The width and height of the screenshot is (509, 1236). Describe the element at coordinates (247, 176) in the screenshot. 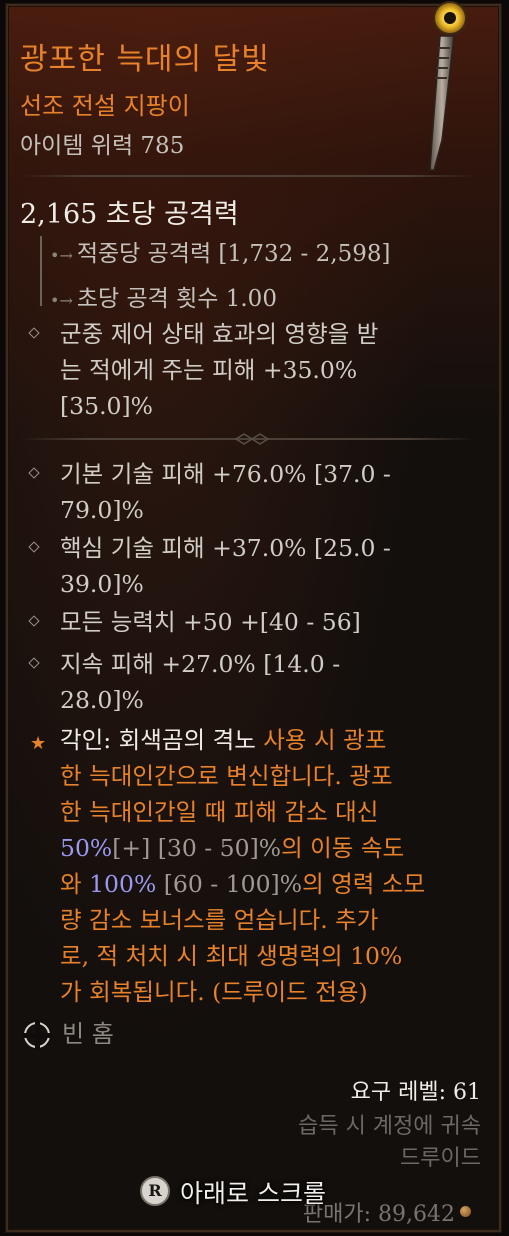

I see `divider` at that location.